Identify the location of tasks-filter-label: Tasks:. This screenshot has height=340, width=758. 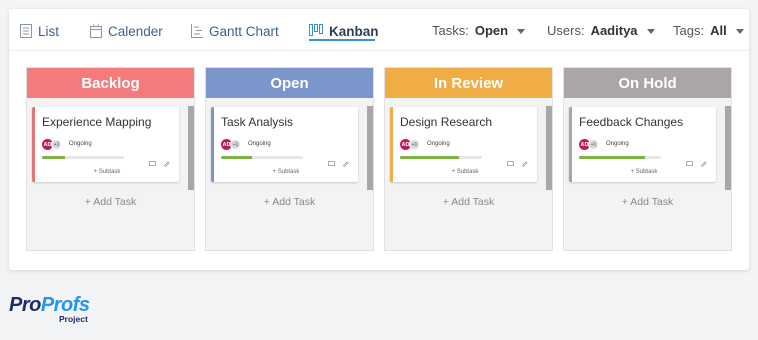
(450, 30).